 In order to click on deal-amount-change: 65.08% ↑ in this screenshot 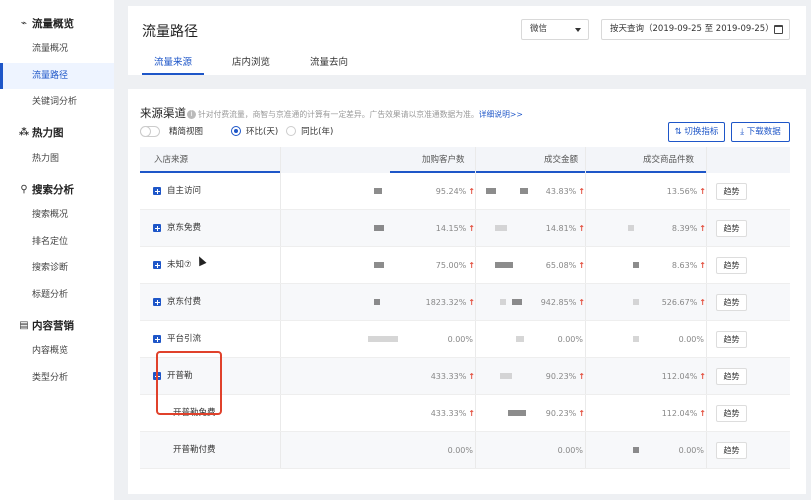, I will do `click(545, 265)`.